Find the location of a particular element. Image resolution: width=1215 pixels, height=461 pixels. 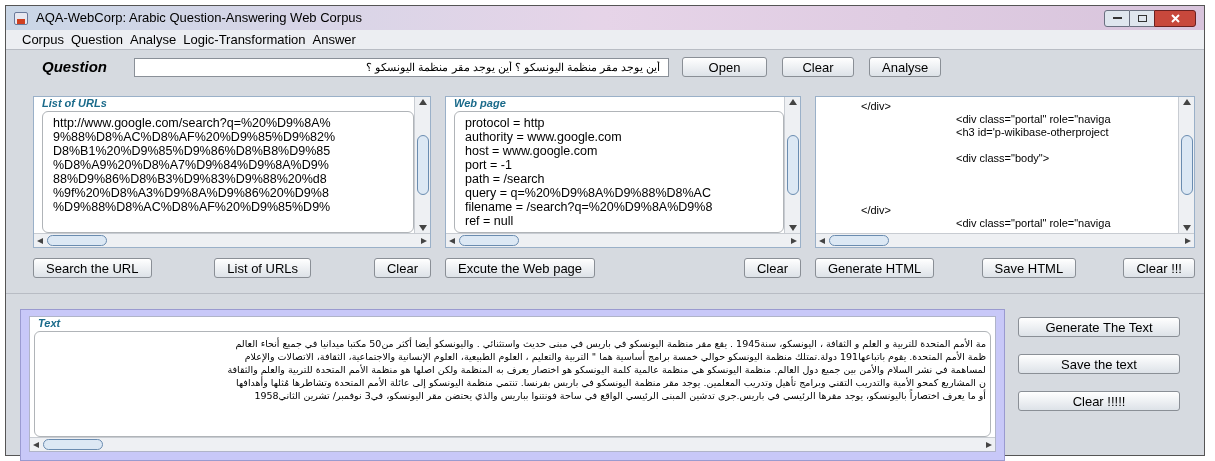

question-label: Question is located at coordinates (75, 66).